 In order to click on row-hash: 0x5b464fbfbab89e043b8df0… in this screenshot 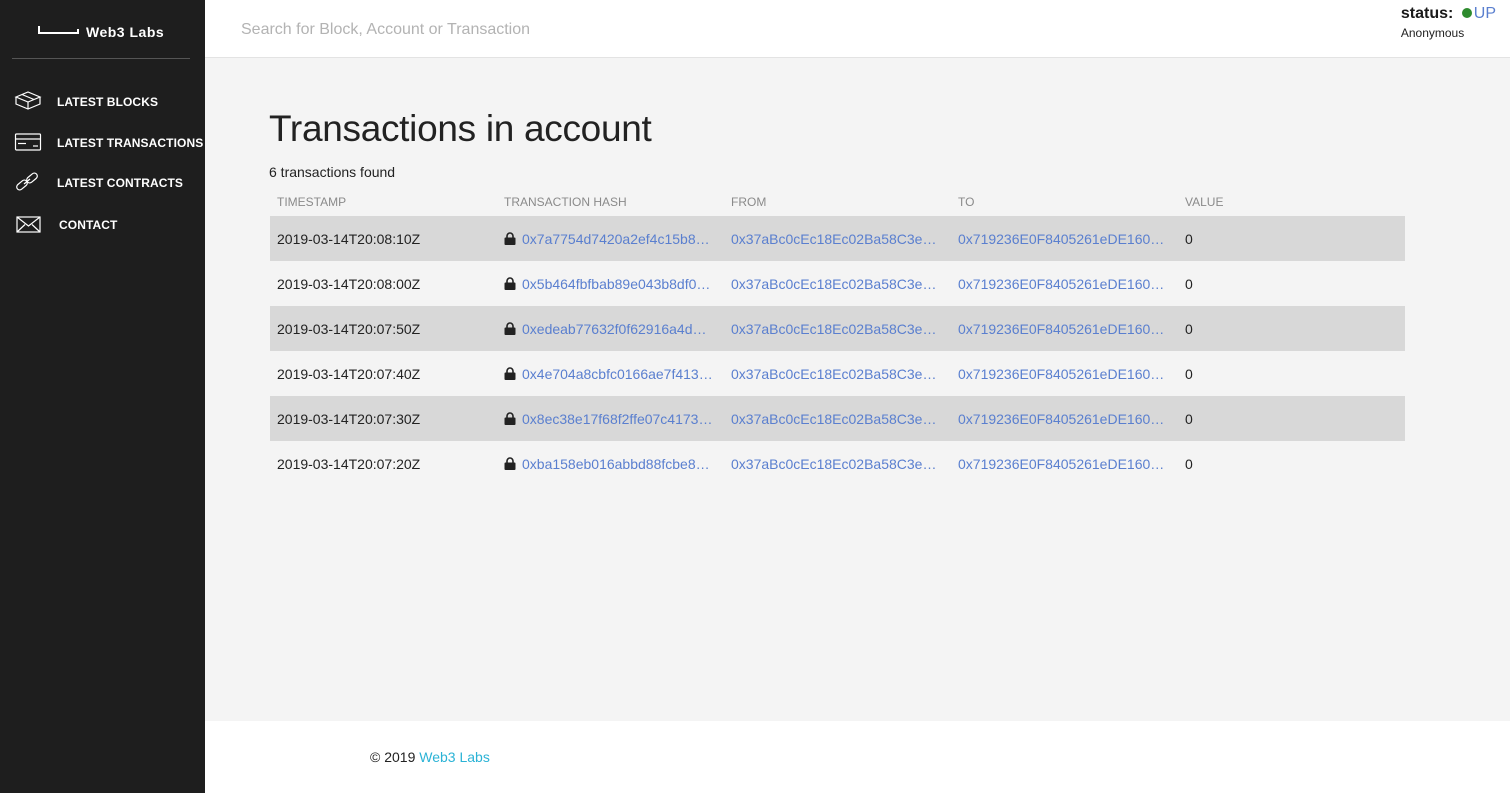, I will do `click(610, 284)`.